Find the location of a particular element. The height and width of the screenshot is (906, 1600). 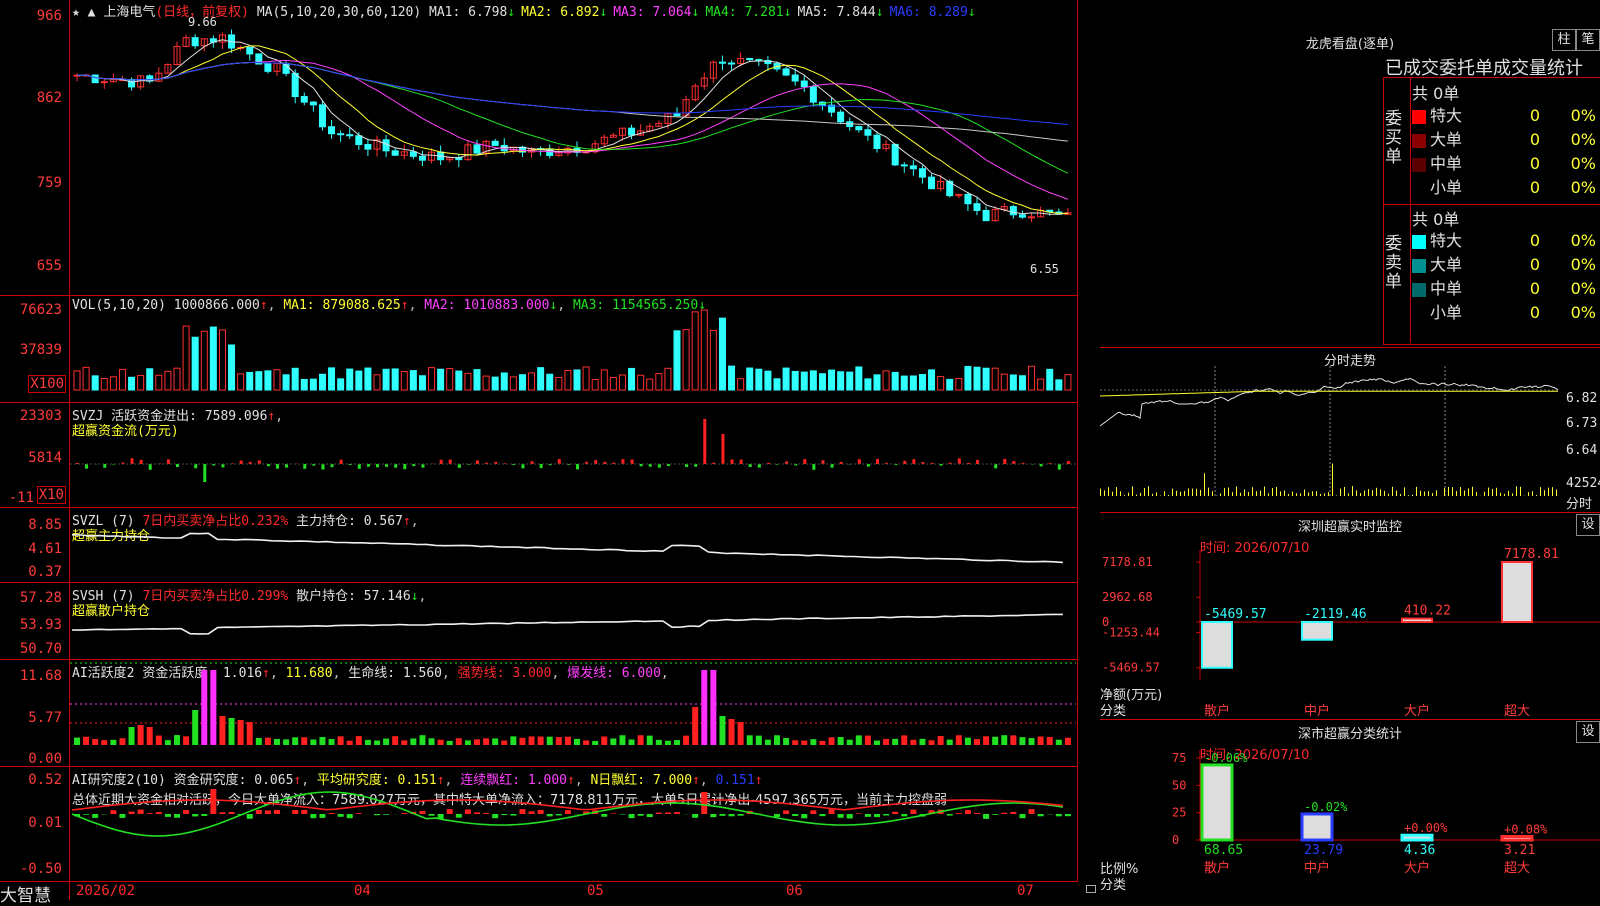

brand-logo: 大智慧 is located at coordinates (25, 893).